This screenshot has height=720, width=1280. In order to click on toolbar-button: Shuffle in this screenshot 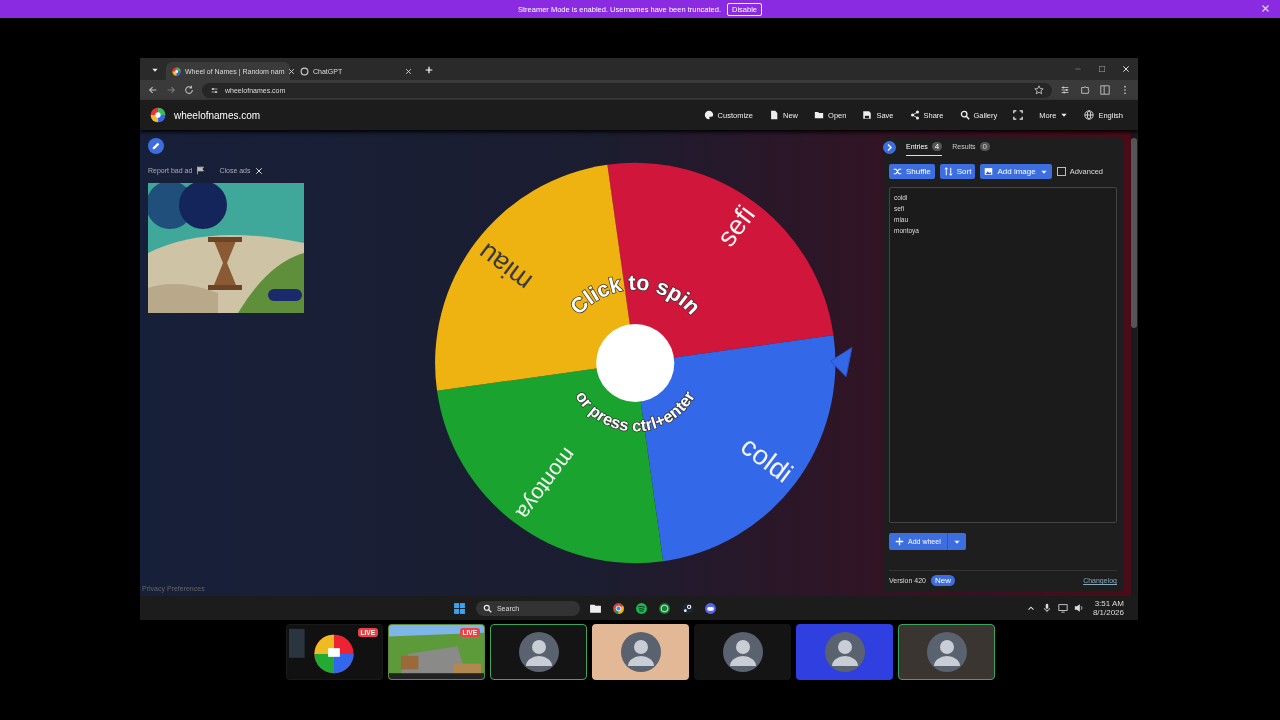, I will do `click(912, 171)`.